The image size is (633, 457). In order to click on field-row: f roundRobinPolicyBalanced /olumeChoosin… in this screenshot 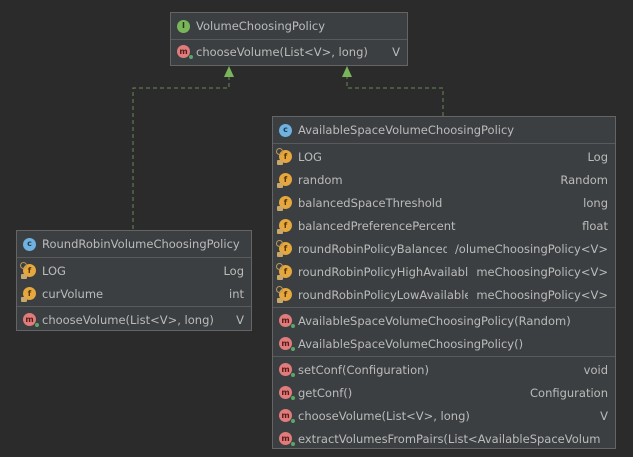, I will do `click(444, 248)`.